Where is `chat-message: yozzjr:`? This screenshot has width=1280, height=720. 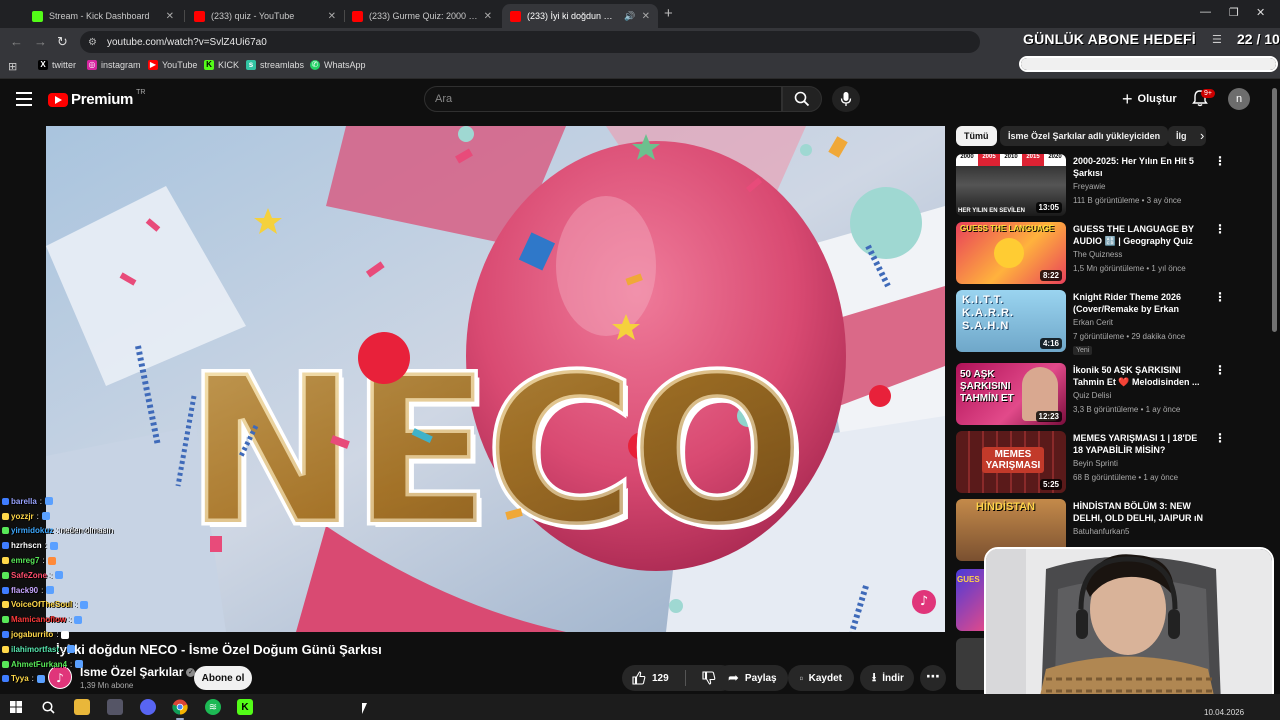 chat-message: yozzjr: is located at coordinates (152, 516).